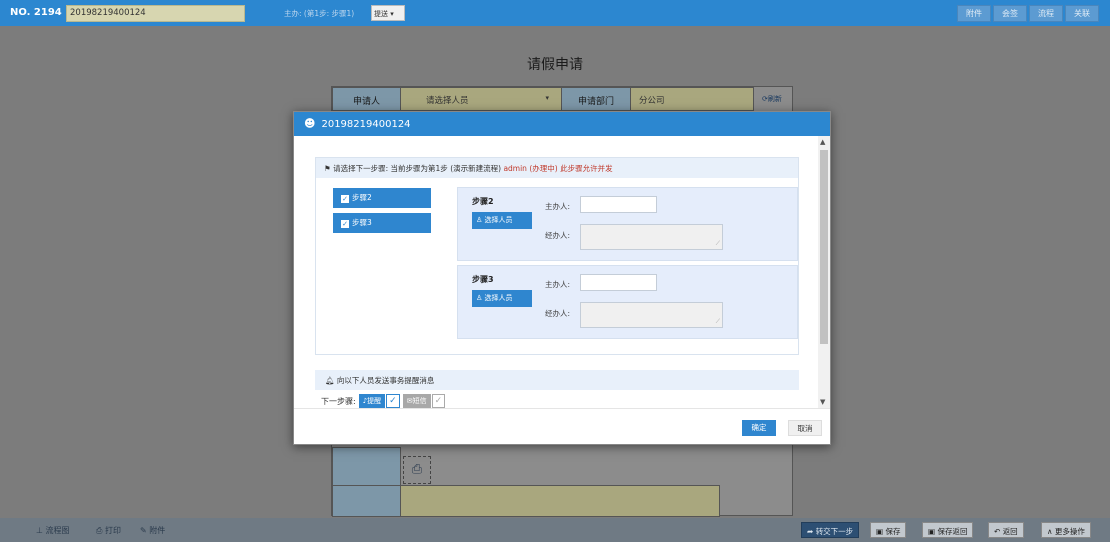 The width and height of the screenshot is (1110, 542). I want to click on save-return-label: 保存返回, so click(952, 531).